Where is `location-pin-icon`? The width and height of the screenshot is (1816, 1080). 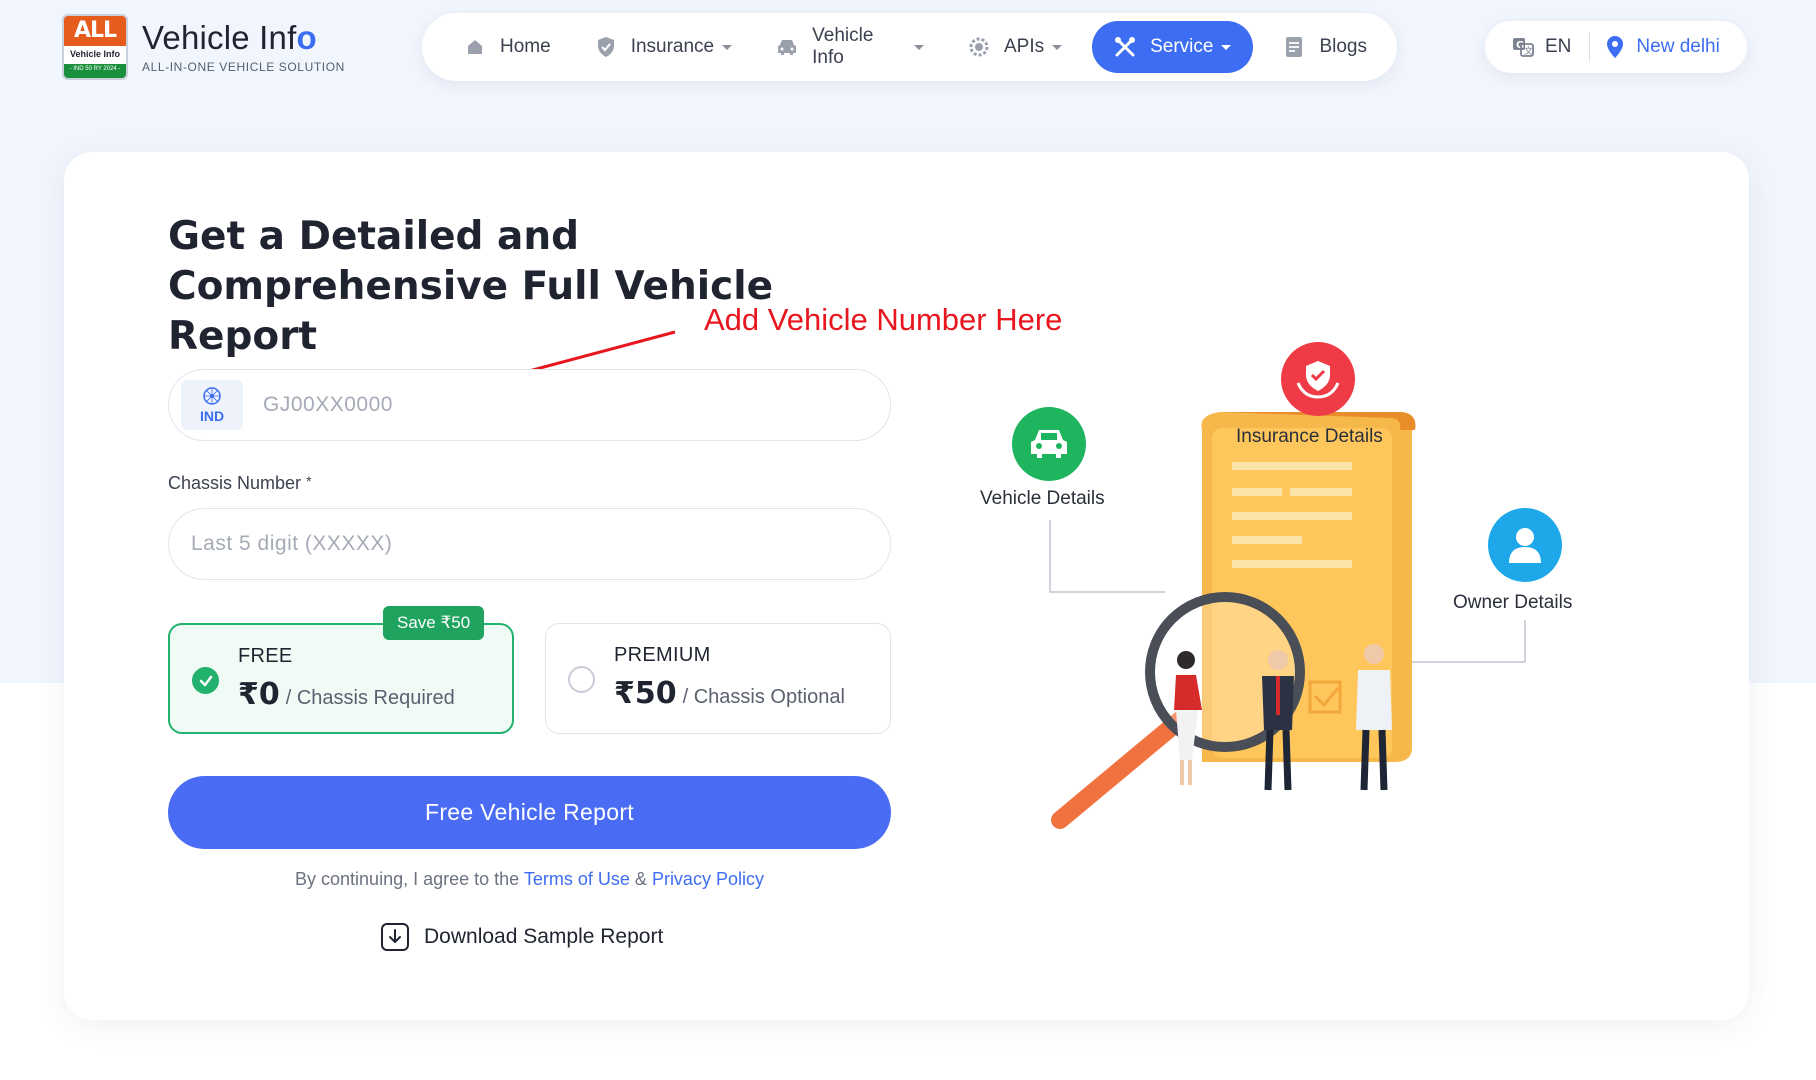 location-pin-icon is located at coordinates (1615, 47).